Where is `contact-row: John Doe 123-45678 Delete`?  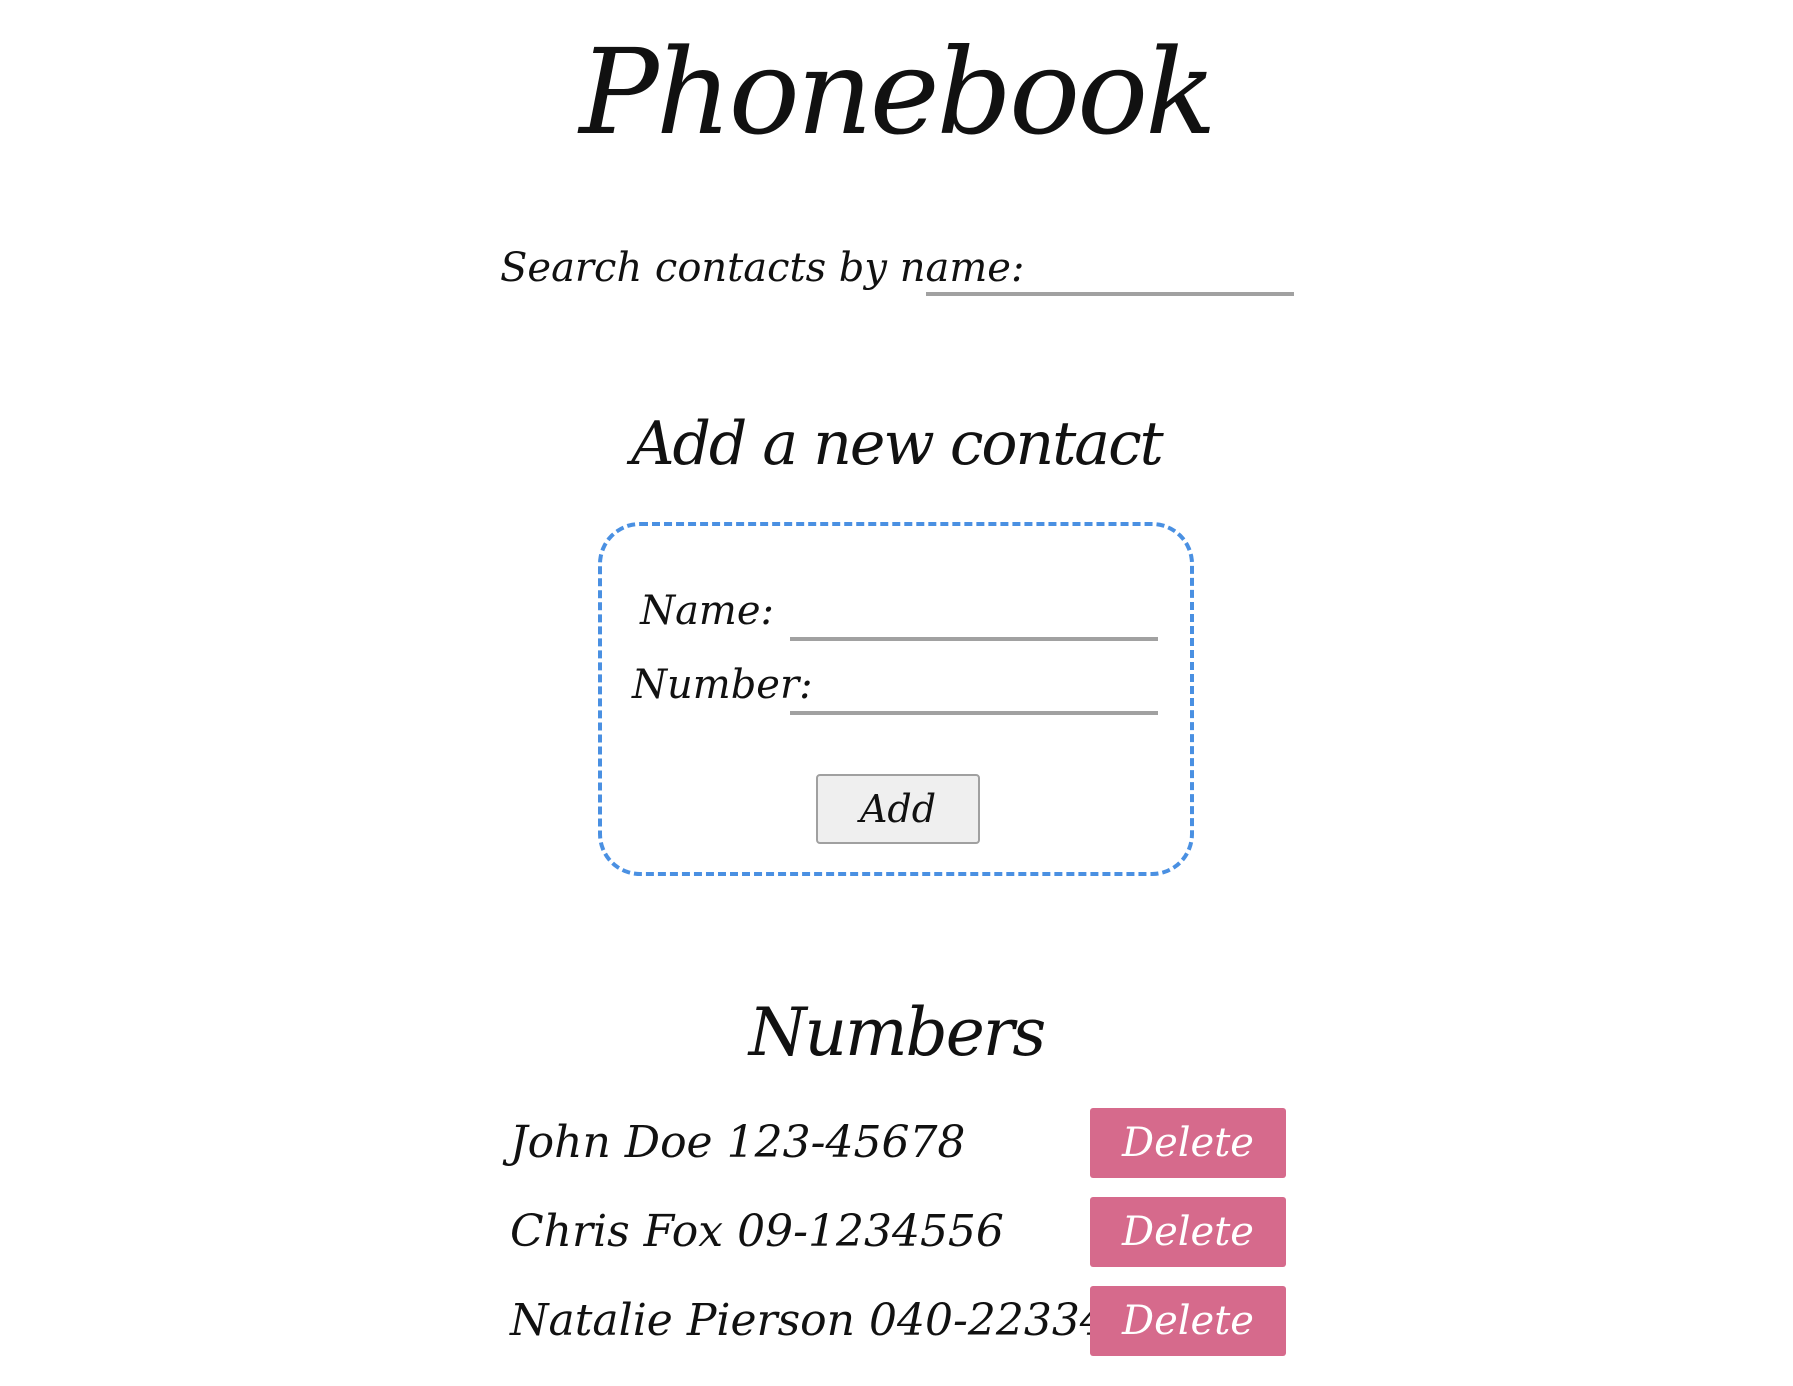
contact-row: John Doe 123-45678 Delete is located at coordinates (900, 1152).